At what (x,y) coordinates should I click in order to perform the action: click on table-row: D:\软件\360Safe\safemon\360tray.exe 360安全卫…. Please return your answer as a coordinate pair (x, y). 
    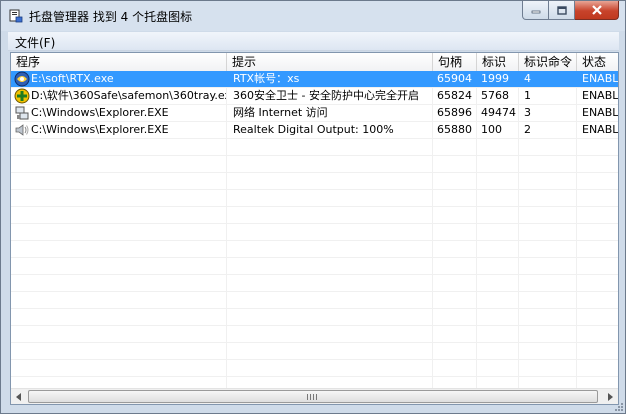
    Looking at the image, I should click on (314, 96).